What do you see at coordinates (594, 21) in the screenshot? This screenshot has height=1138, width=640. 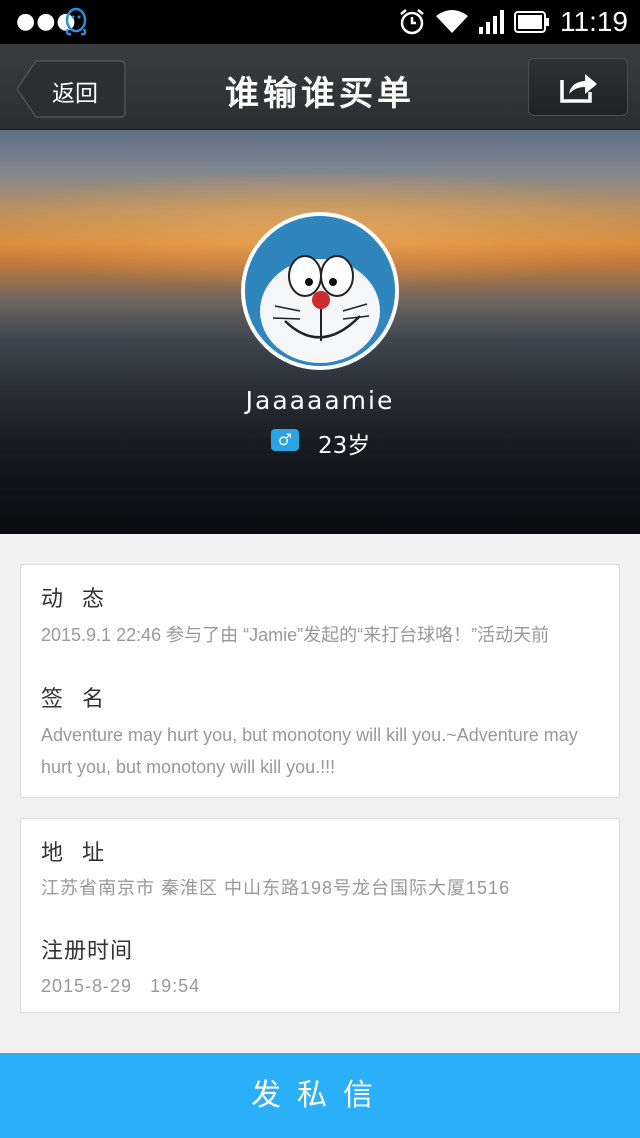 I see `clock-time: 11:19` at bounding box center [594, 21].